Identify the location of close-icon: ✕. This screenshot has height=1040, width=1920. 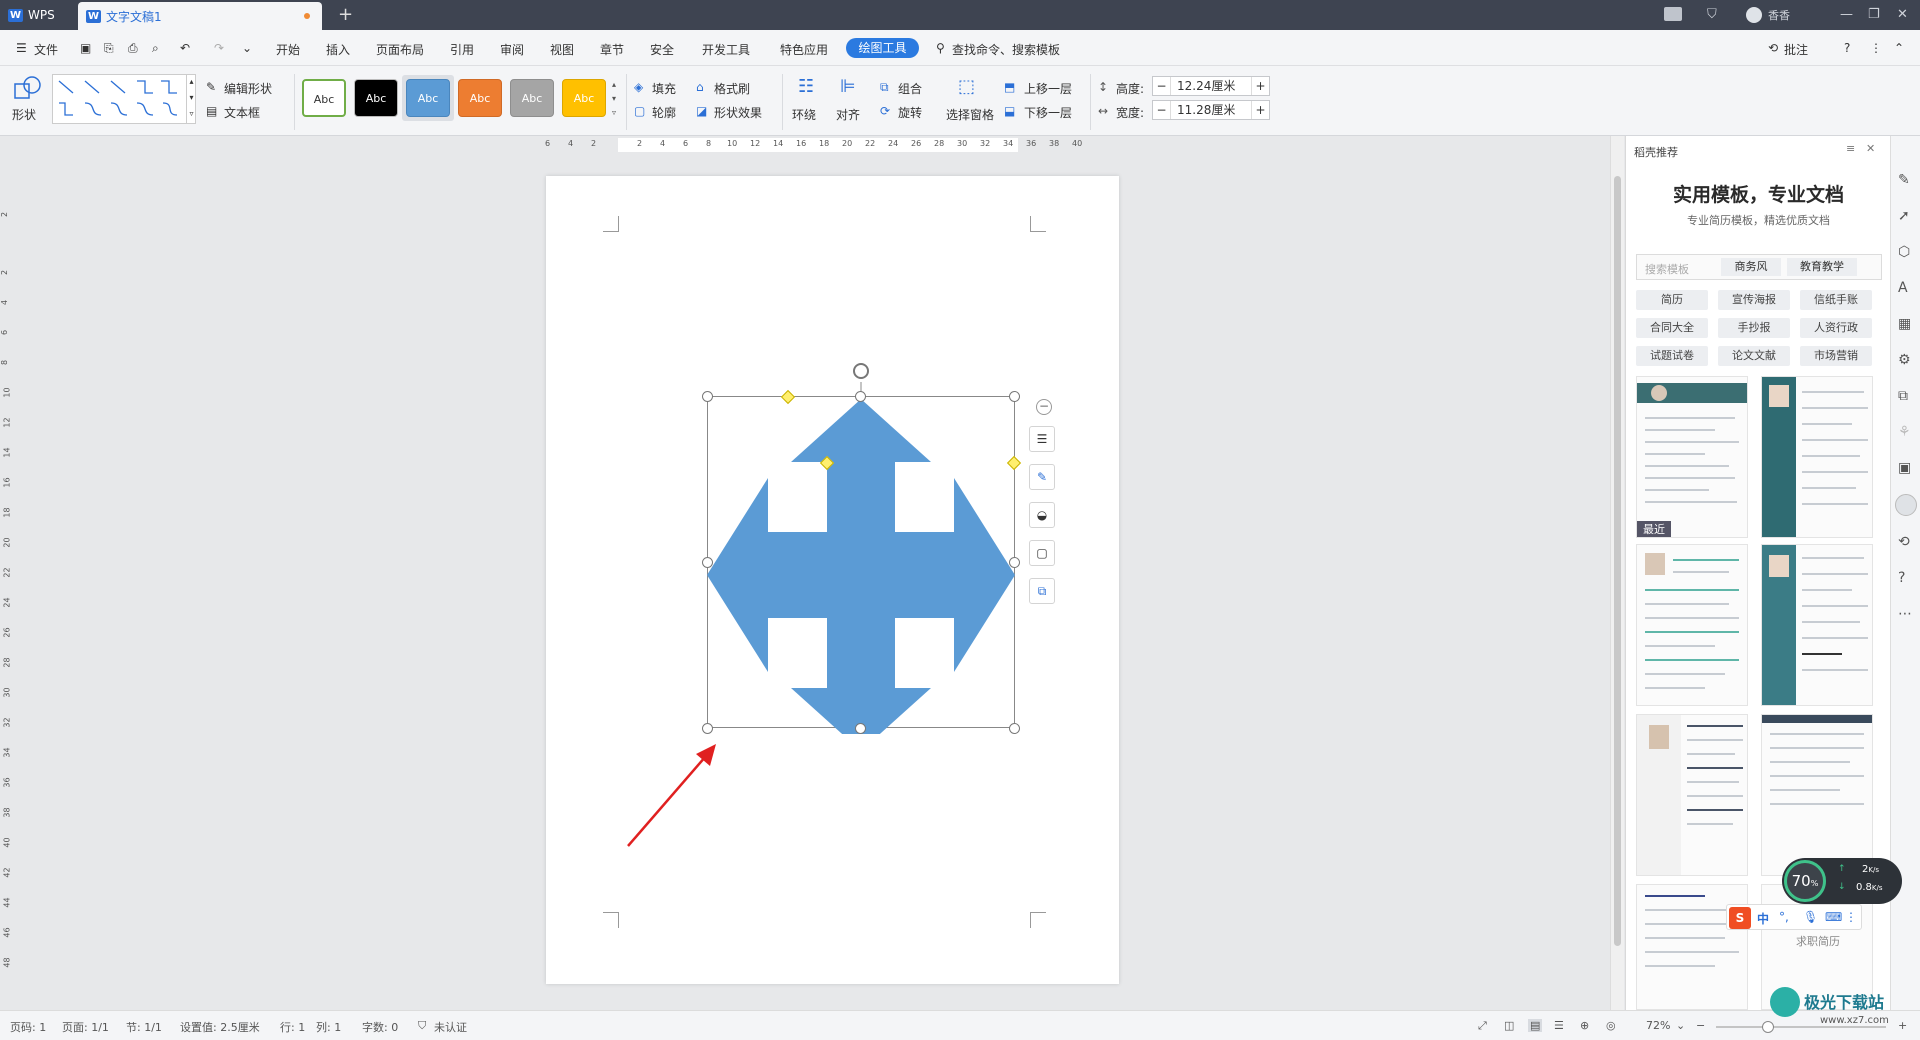
(1902, 14).